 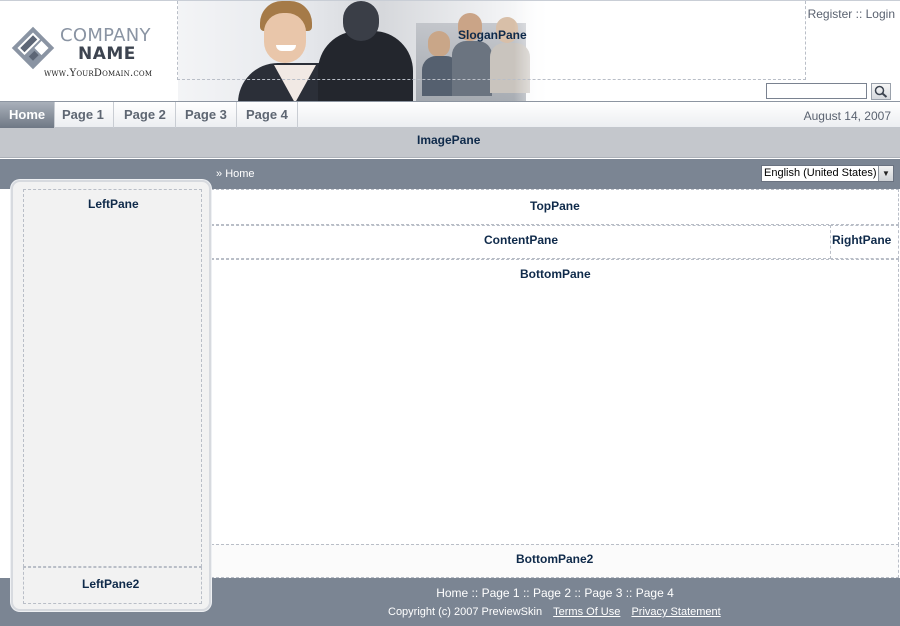 I want to click on right-pane: RightPane, so click(x=864, y=242).